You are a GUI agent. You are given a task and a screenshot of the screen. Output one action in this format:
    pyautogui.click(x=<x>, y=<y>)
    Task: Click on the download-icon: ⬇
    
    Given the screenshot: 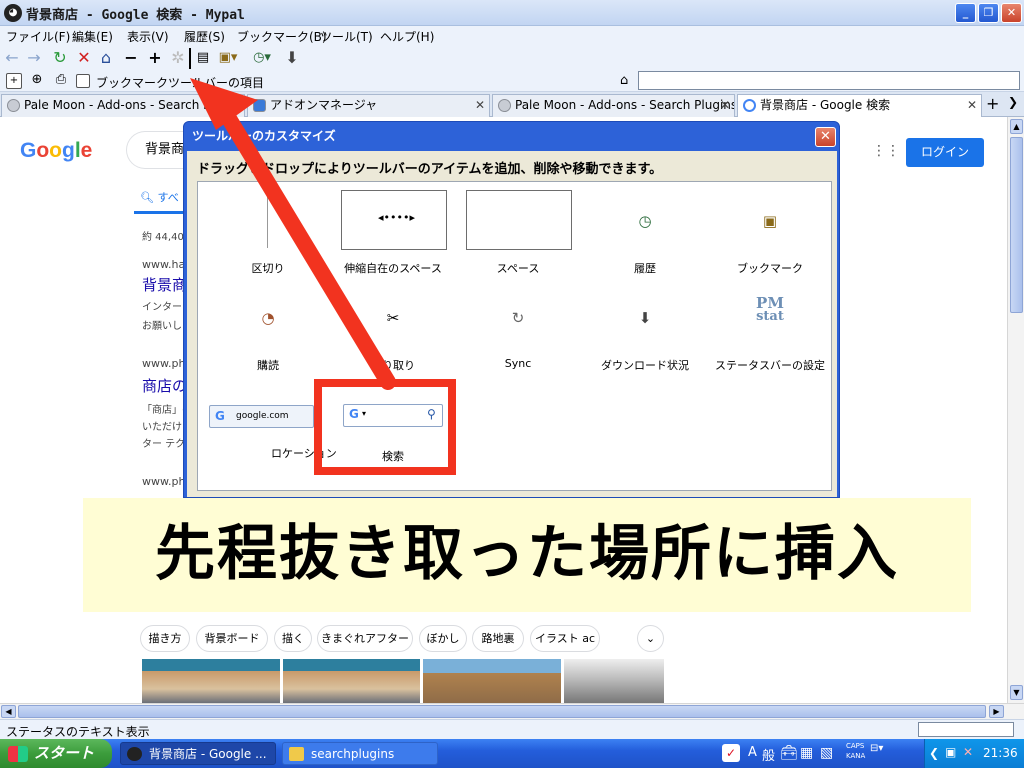 What is the action you would take?
    pyautogui.click(x=292, y=58)
    